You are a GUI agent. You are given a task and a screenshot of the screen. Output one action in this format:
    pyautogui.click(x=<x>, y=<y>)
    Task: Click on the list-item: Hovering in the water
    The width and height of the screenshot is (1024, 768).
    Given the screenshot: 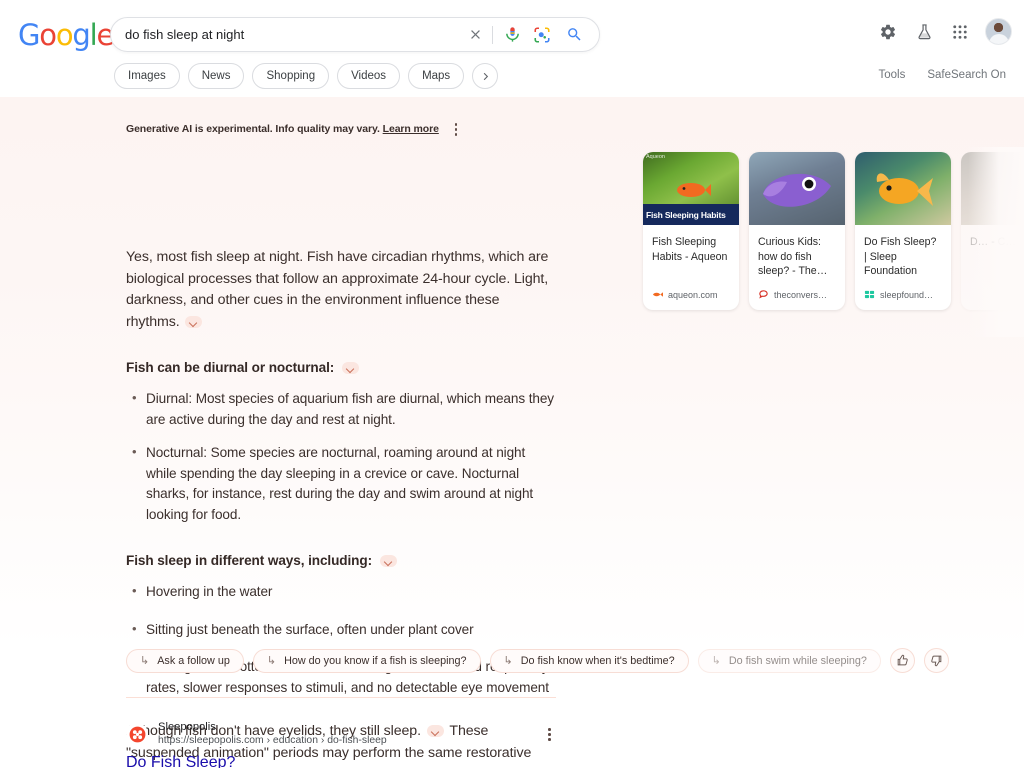 What is the action you would take?
    pyautogui.click(x=341, y=592)
    